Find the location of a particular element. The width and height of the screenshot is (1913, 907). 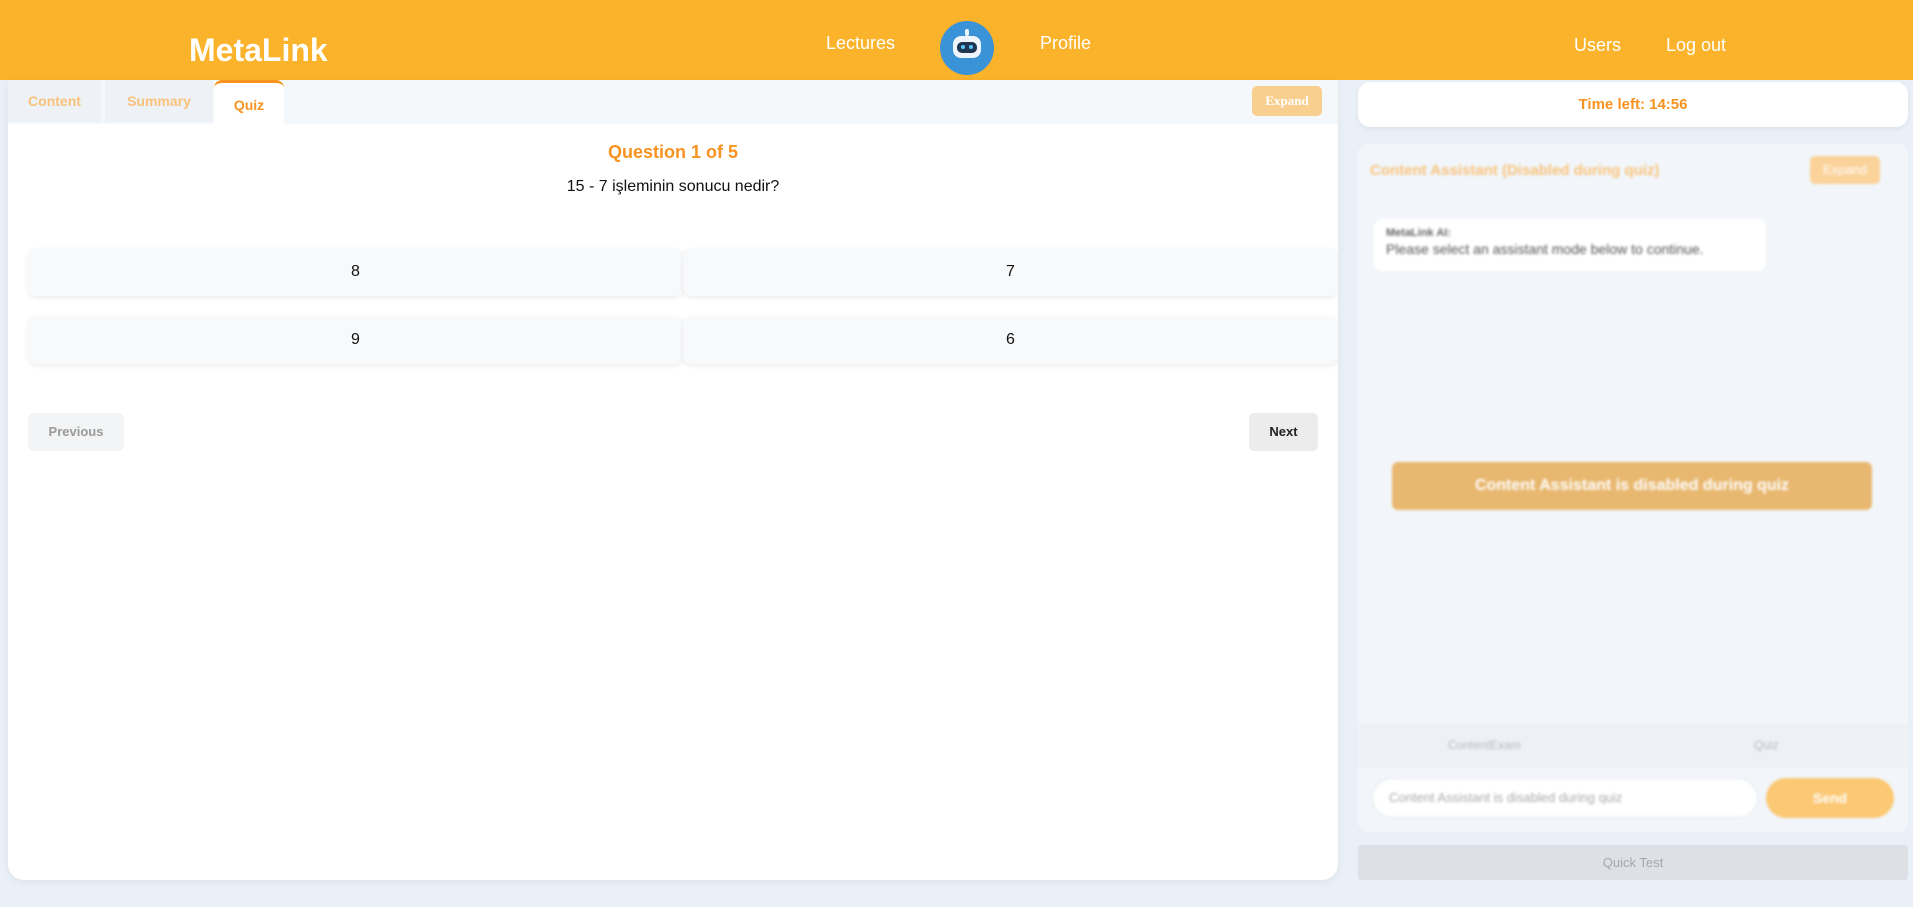

quick-test-button: Quick Test is located at coordinates (1633, 862).